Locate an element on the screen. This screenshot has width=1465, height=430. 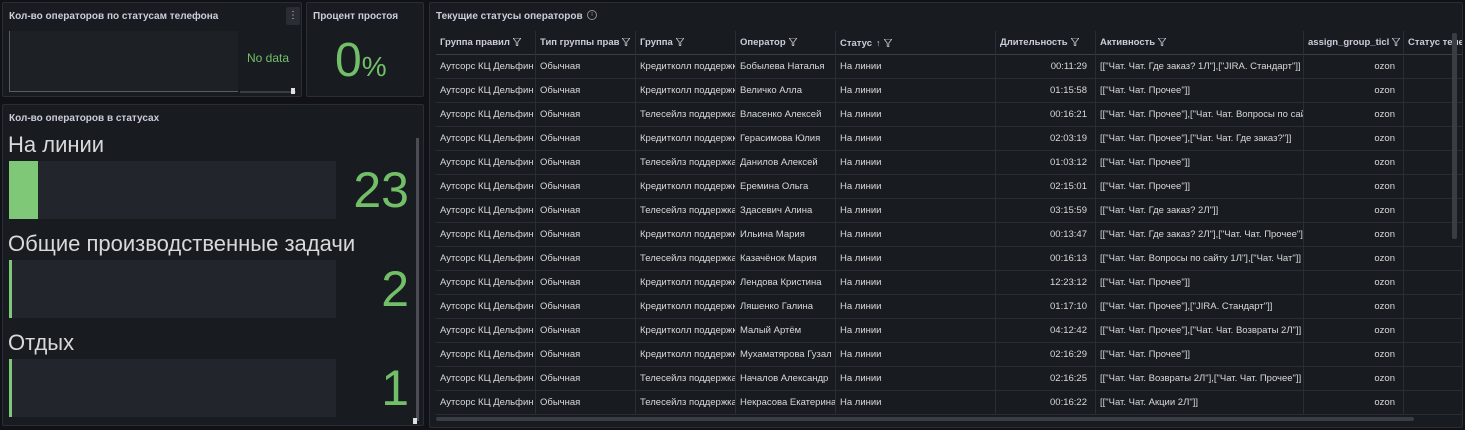
column-header: Группа правил is located at coordinates (486, 43).